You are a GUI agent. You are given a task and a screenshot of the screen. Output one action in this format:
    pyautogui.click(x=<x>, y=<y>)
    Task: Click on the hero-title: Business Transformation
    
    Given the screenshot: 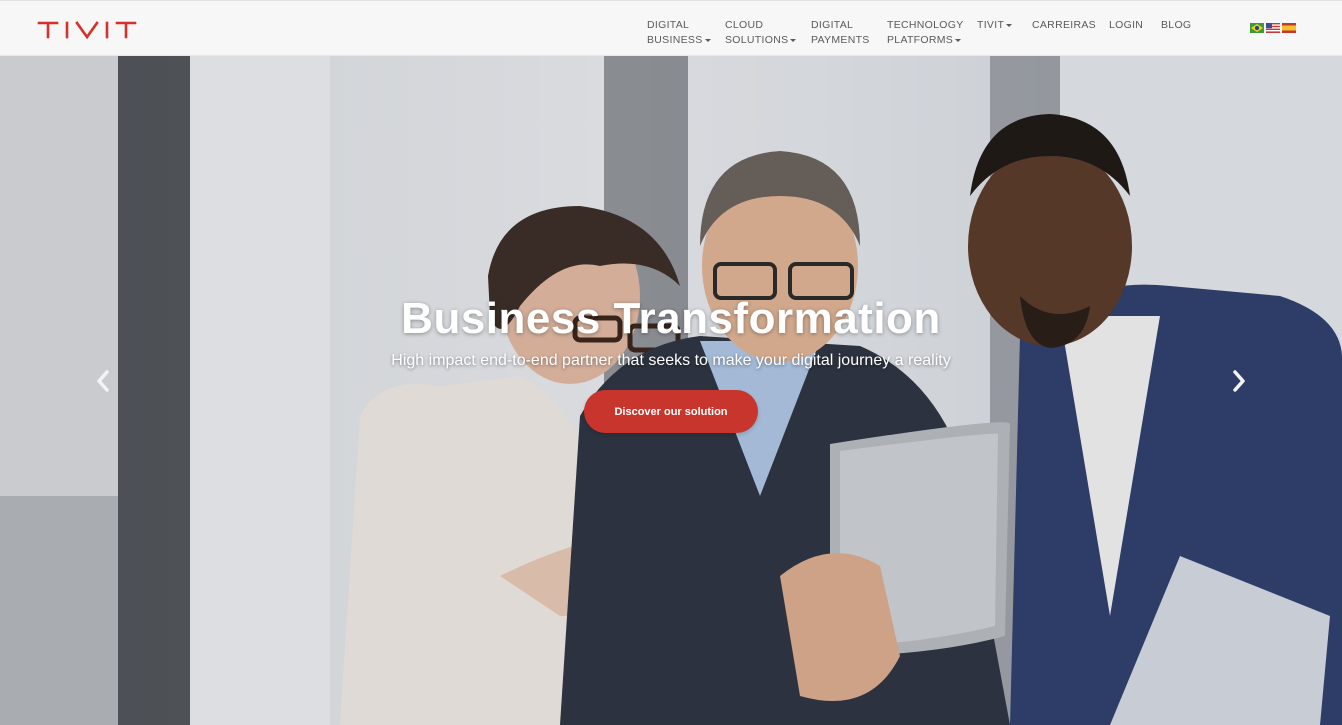 What is the action you would take?
    pyautogui.click(x=671, y=318)
    